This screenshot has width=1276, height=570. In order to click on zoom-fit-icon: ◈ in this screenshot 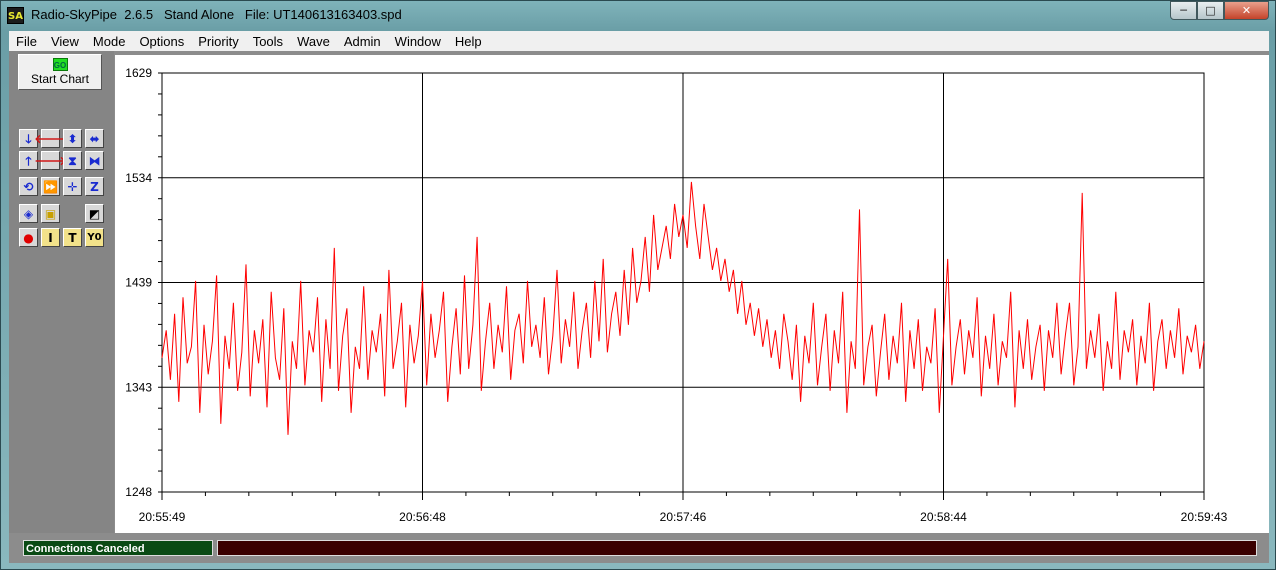, I will do `click(28, 213)`.